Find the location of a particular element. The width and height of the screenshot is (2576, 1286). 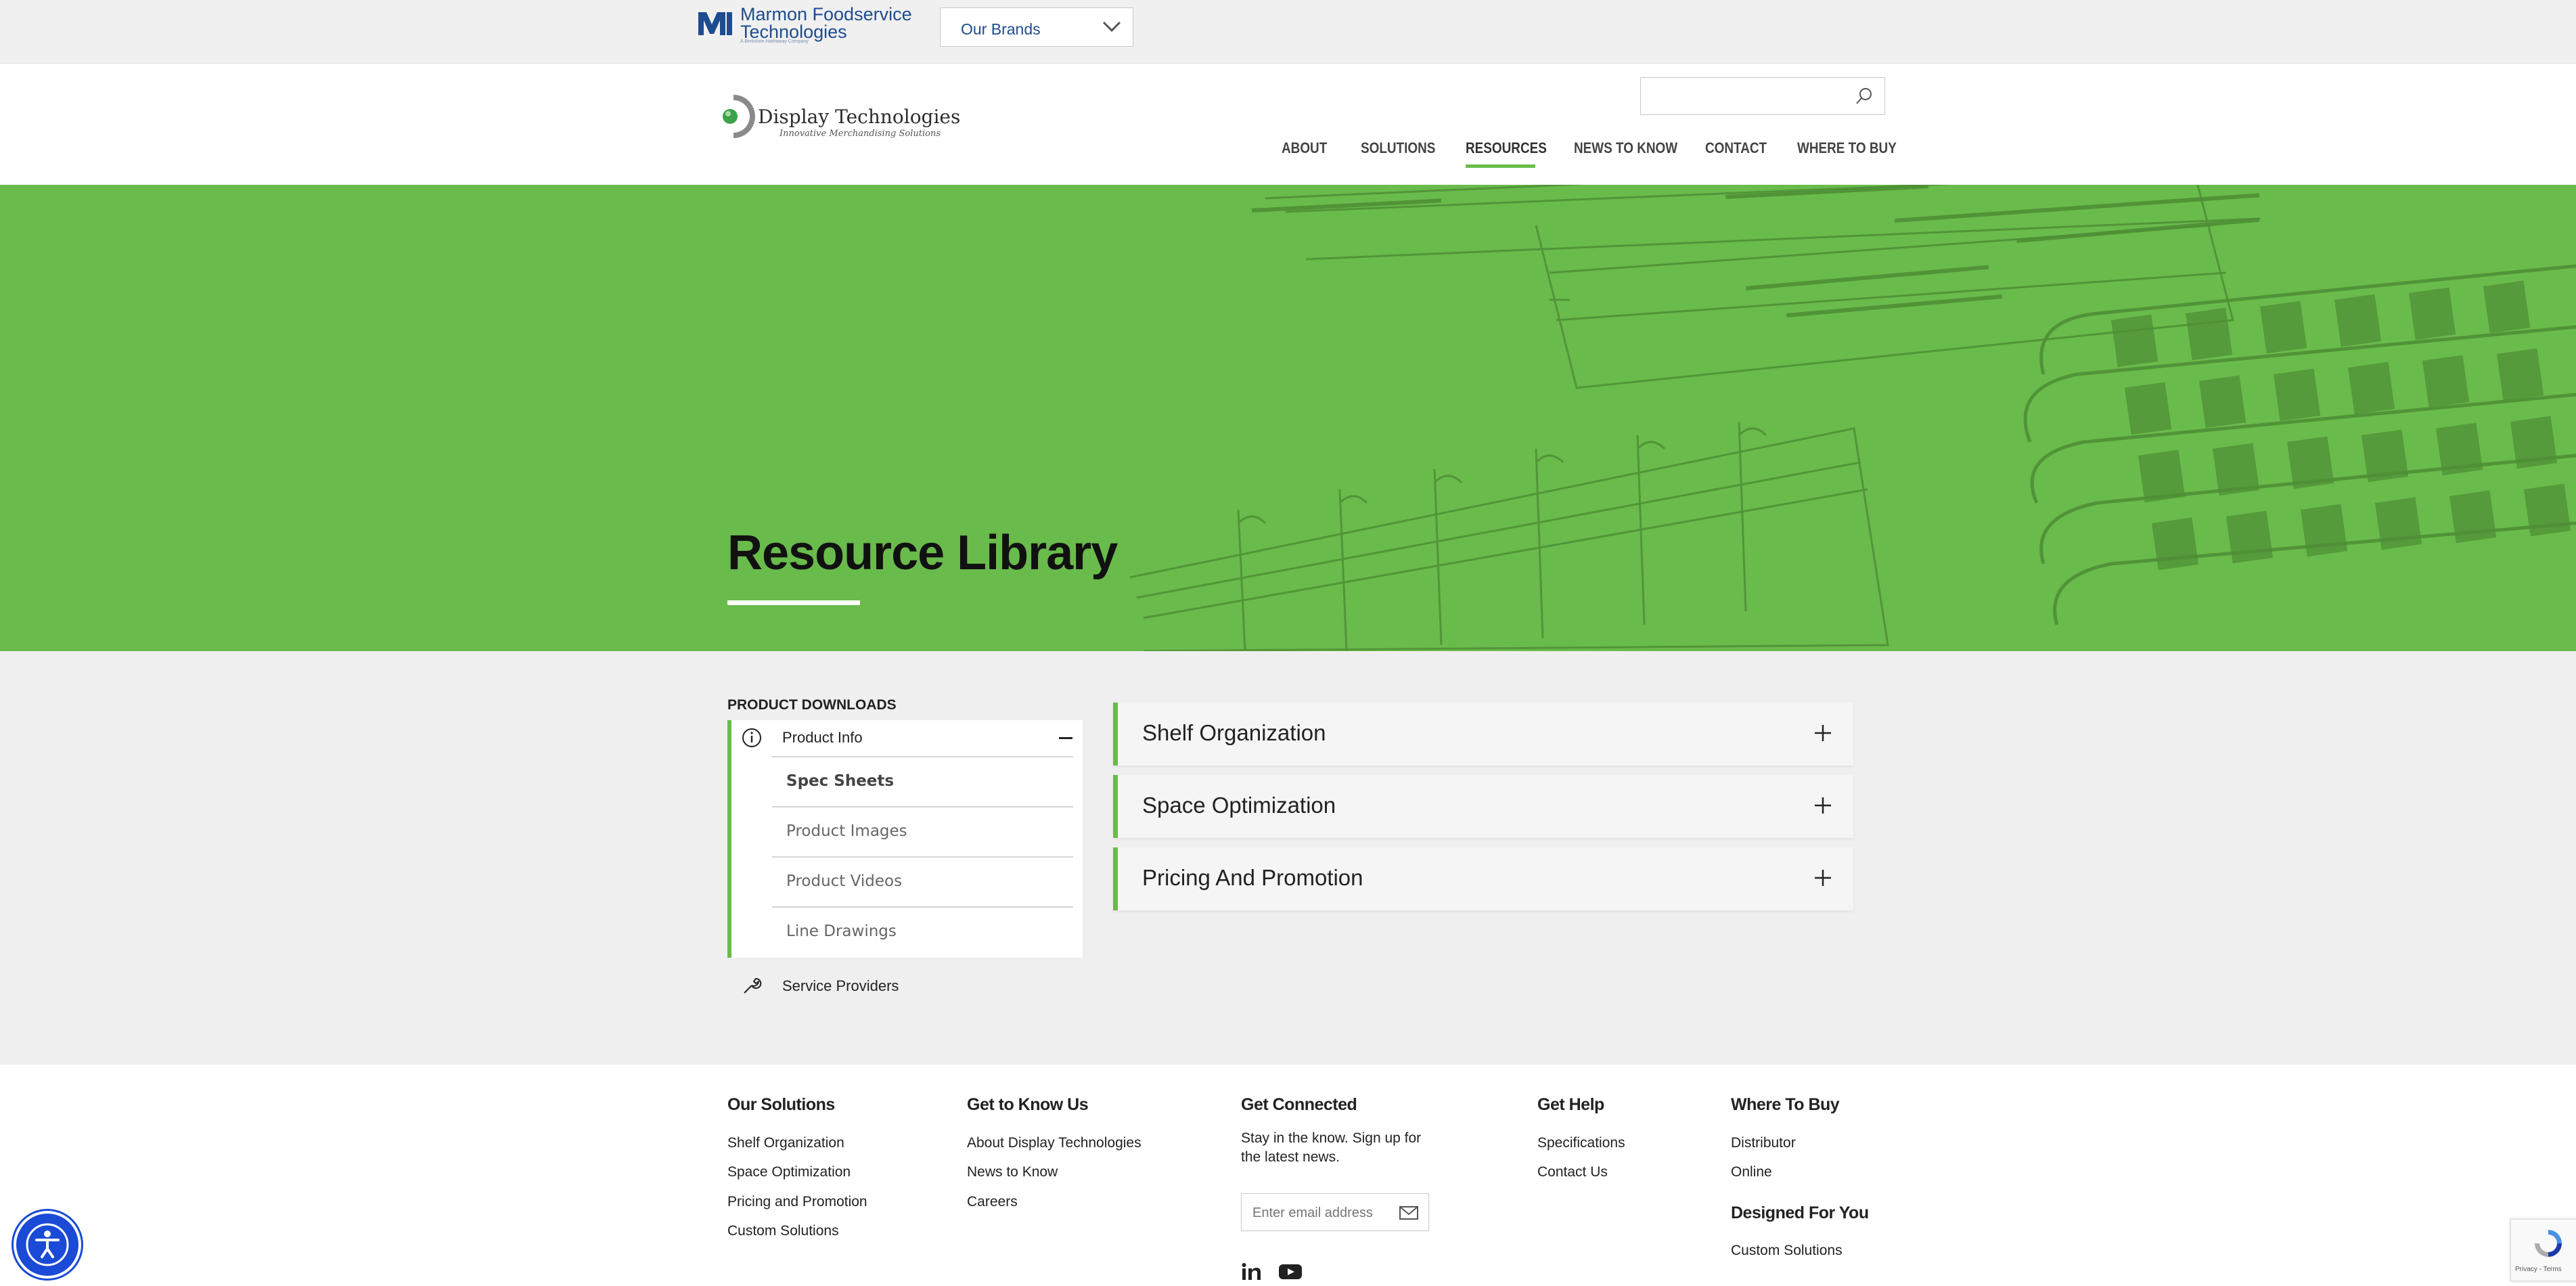

recaptcha-badge: Privacy - Terms is located at coordinates (2543, 1250).